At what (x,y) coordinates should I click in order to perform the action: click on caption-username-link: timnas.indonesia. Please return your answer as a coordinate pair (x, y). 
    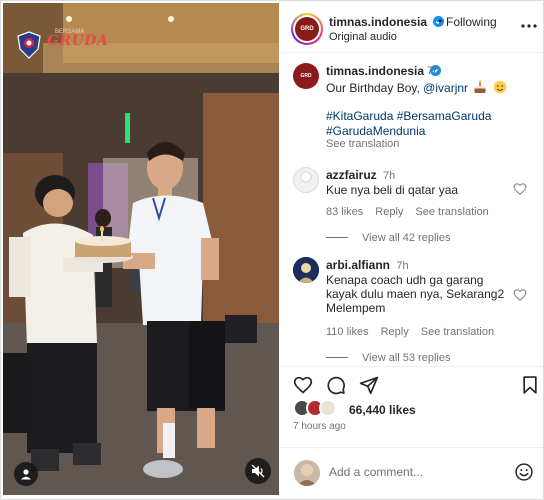
    Looking at the image, I should click on (384, 71).